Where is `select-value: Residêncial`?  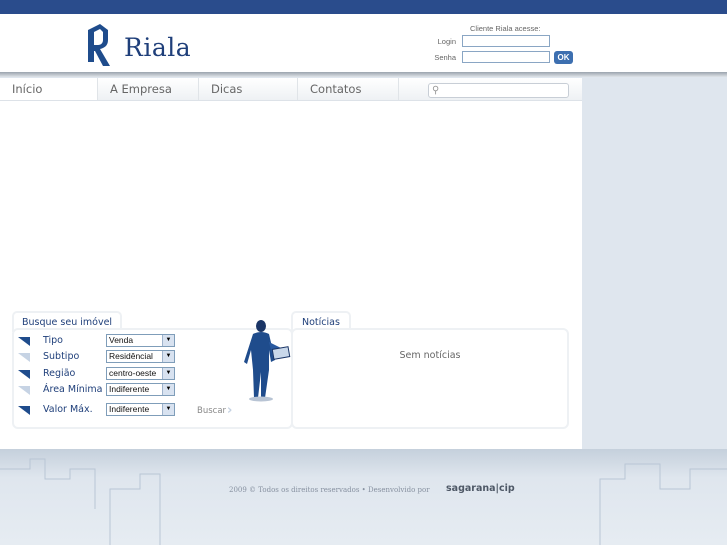 select-value: Residêncial is located at coordinates (131, 356).